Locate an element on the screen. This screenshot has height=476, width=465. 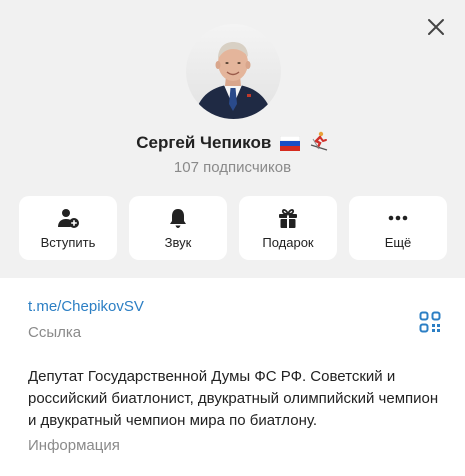
qr-code-icon is located at coordinates (430, 322).